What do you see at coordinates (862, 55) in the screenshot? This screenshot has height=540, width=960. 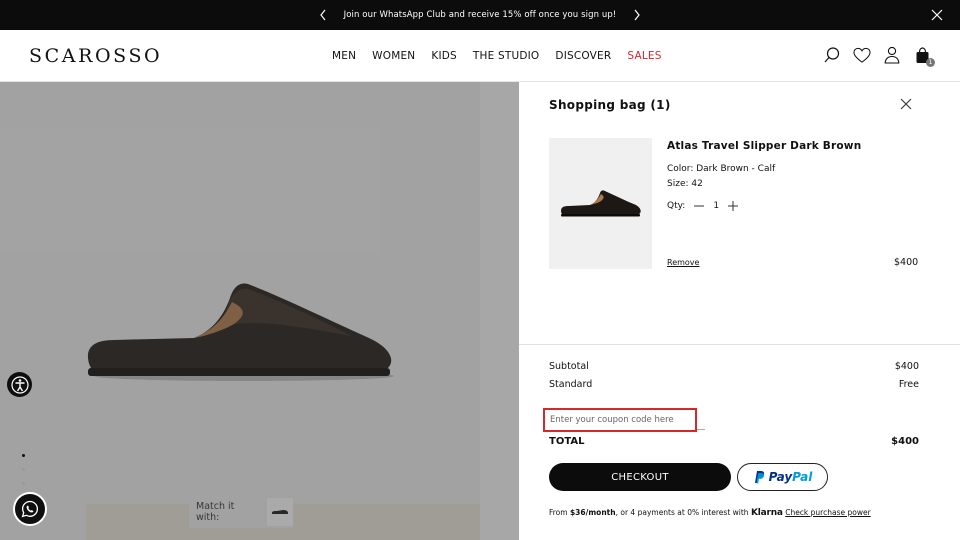 I see `heart-icon` at bounding box center [862, 55].